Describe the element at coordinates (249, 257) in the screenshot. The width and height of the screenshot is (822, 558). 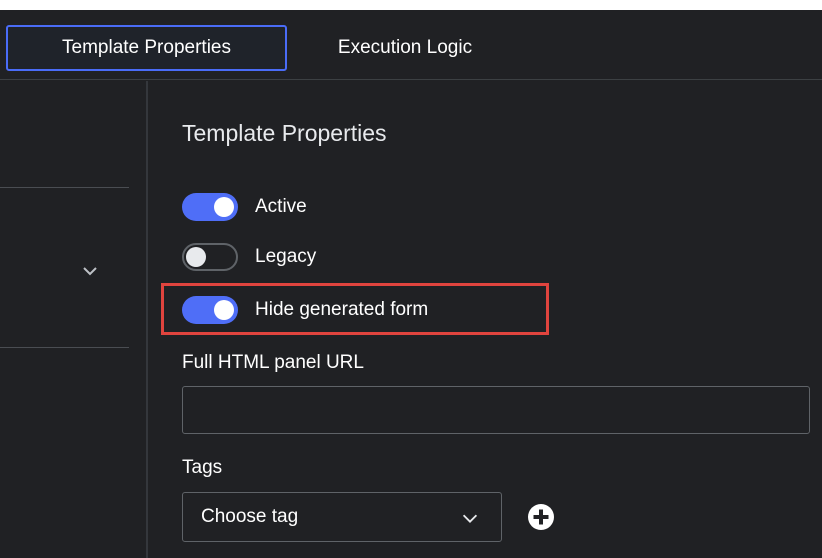
I see `toggle-row-legacy: Legacy` at that location.